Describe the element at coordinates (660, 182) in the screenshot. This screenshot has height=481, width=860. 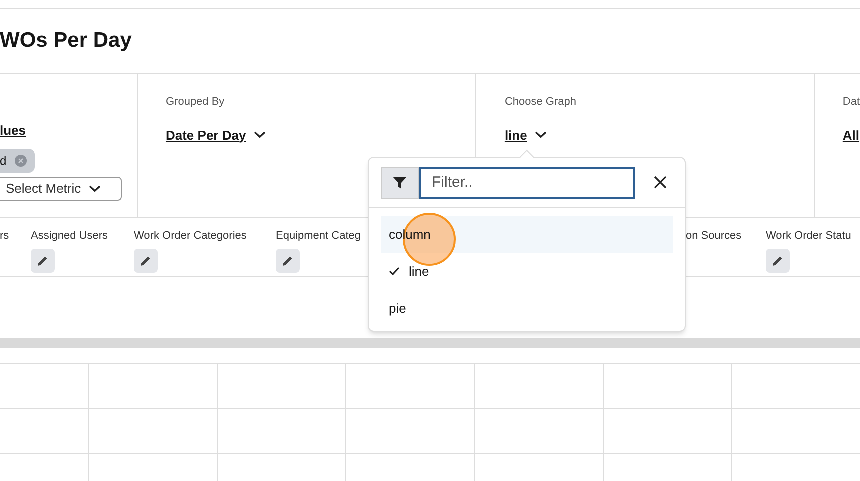
I see `close-icon` at that location.